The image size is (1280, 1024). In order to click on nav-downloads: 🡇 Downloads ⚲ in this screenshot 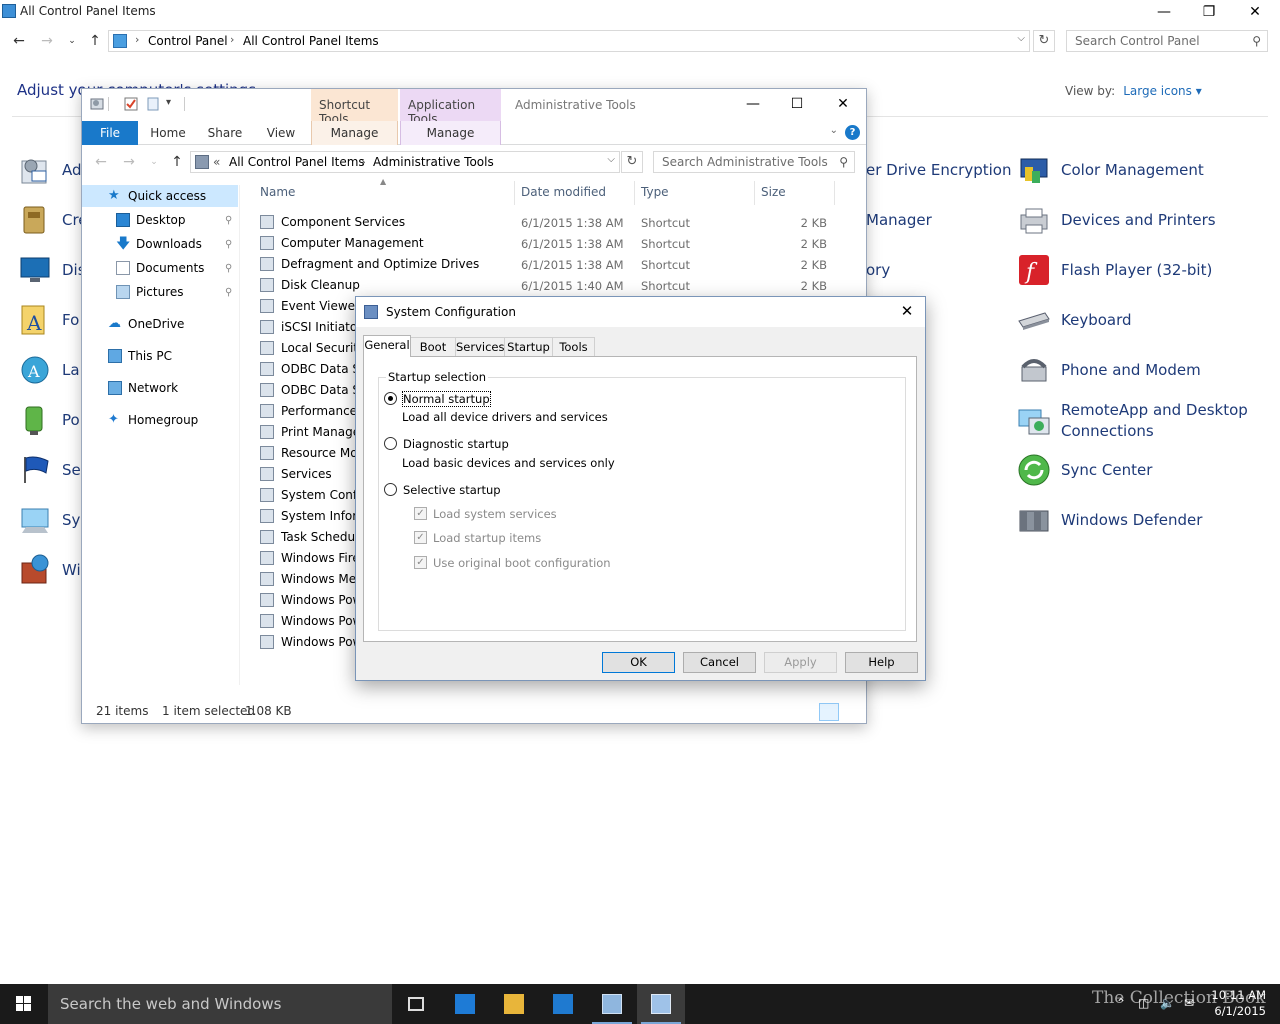, I will do `click(160, 244)`.